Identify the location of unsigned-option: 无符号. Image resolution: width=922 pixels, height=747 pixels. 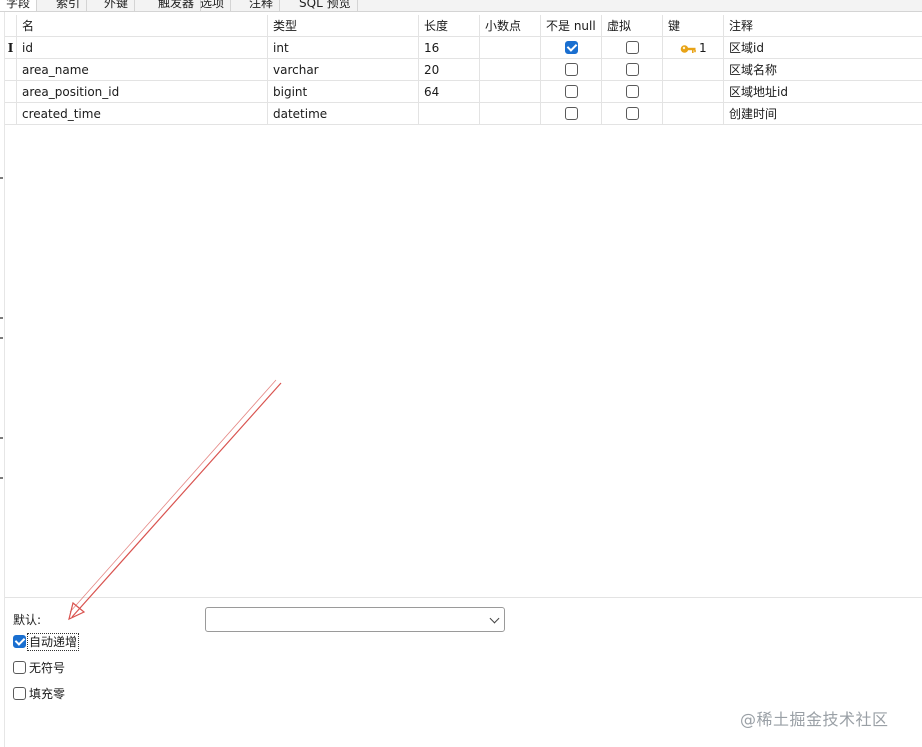
(39, 668).